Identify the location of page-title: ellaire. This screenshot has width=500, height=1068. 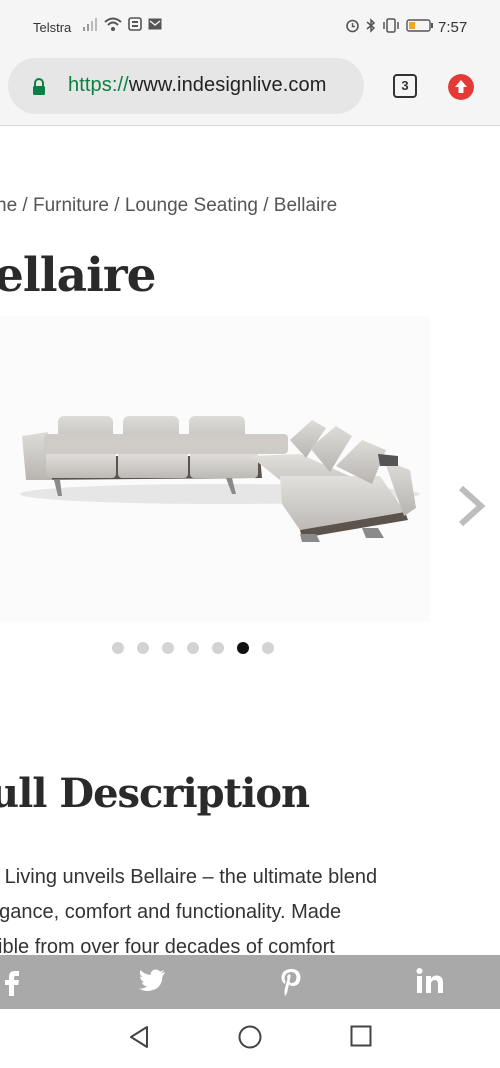
(78, 275).